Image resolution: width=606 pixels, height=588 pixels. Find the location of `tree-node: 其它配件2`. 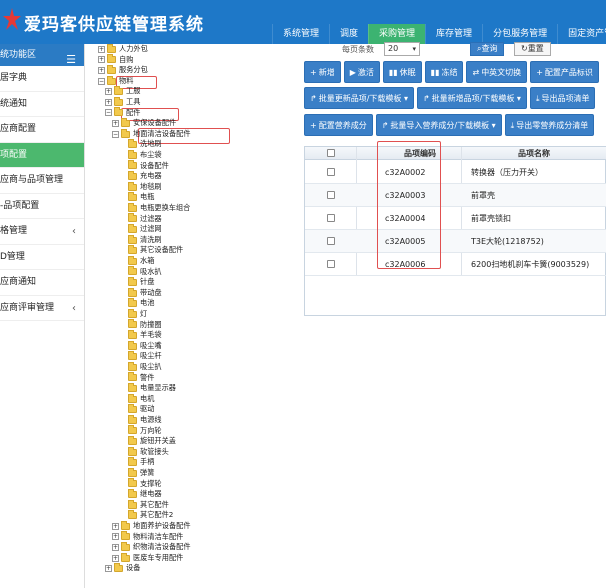

tree-node: 其它配件2 is located at coordinates (146, 515).